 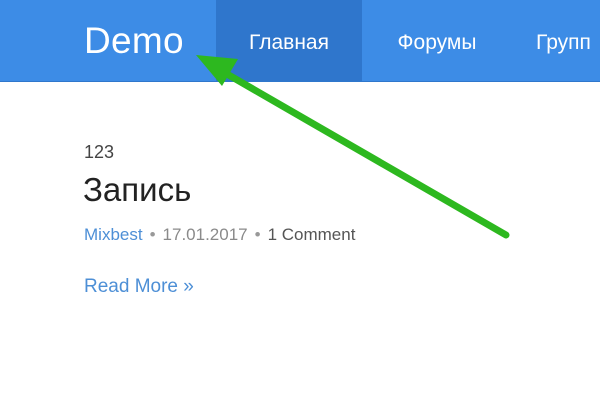 I want to click on post-meta: Mixbest • 17.01.2017 • 1 Comment, so click(x=219, y=235).